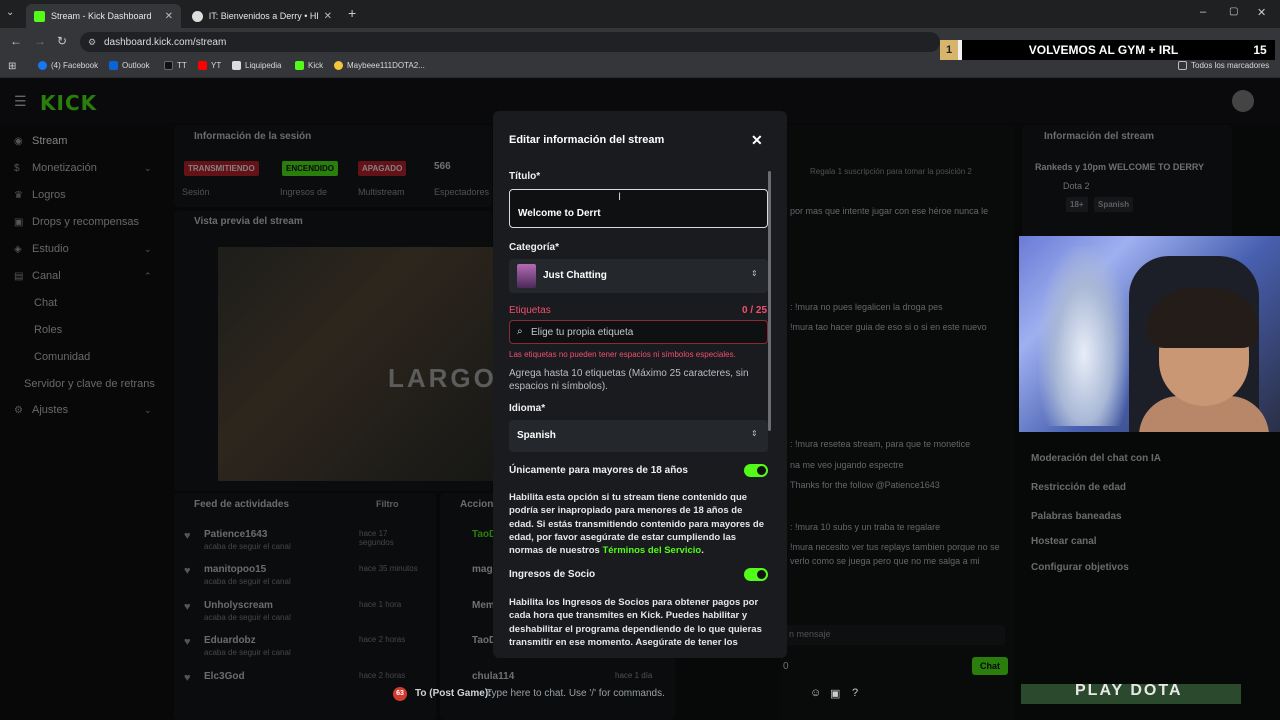 The image size is (1280, 720). I want to click on sidebar-sub-chat: Chat, so click(45, 303).